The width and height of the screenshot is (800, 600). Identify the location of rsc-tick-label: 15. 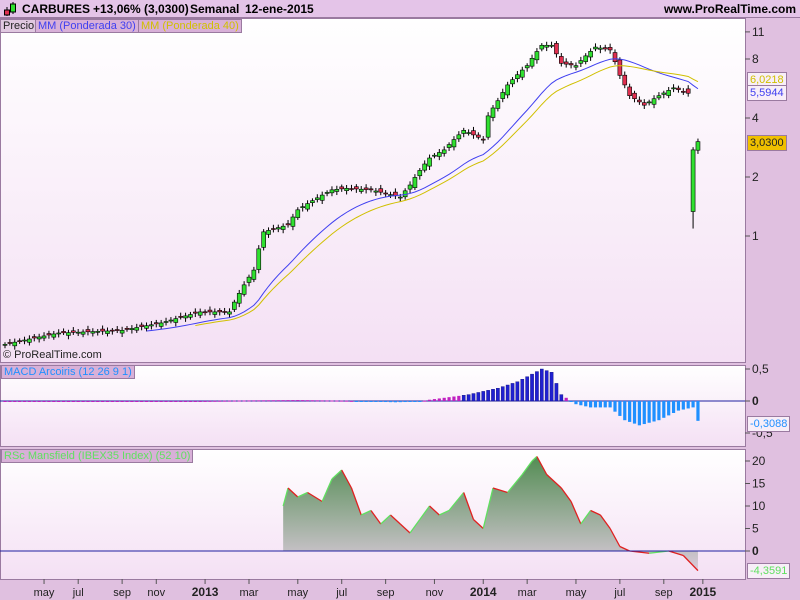
(759, 484).